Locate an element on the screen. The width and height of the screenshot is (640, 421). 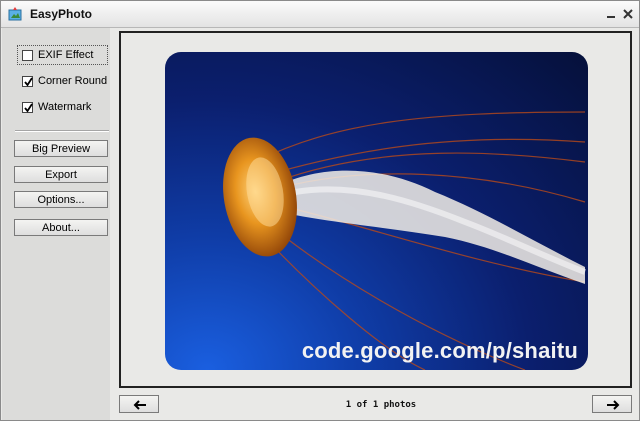
previous-photo-button is located at coordinates (139, 404).